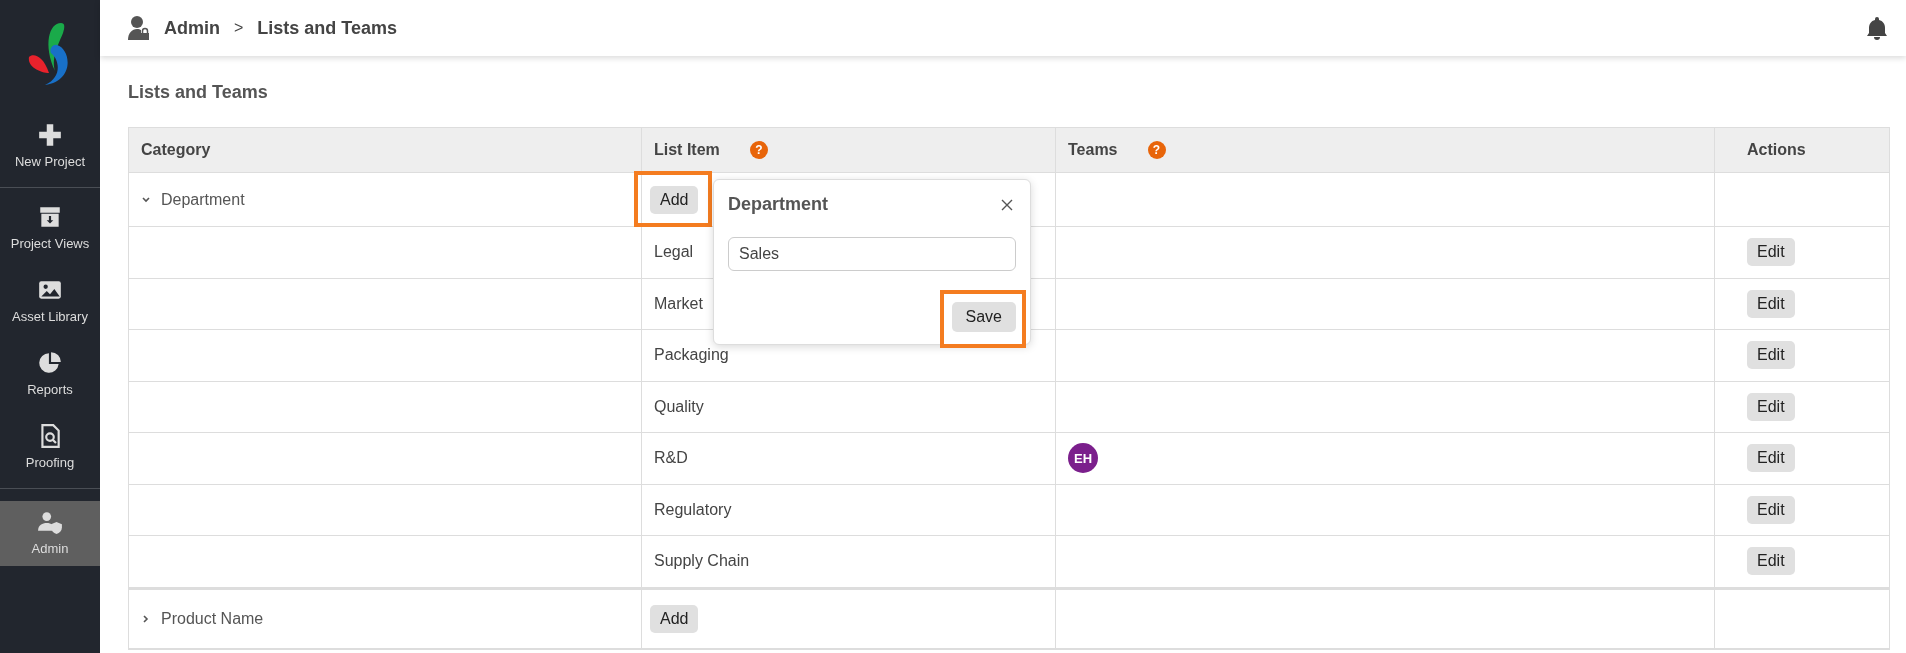  I want to click on sidebar-item: Proofing, so click(50, 447).